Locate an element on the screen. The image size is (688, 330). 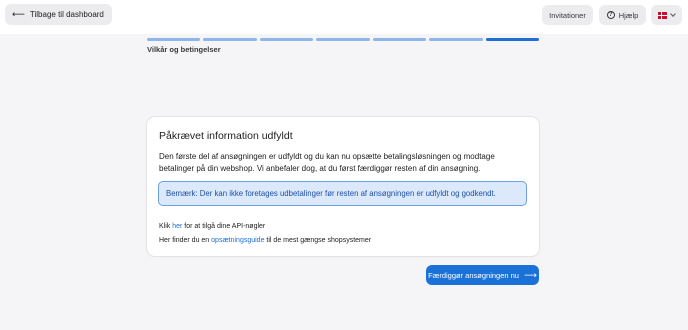
language-selector is located at coordinates (666, 15).